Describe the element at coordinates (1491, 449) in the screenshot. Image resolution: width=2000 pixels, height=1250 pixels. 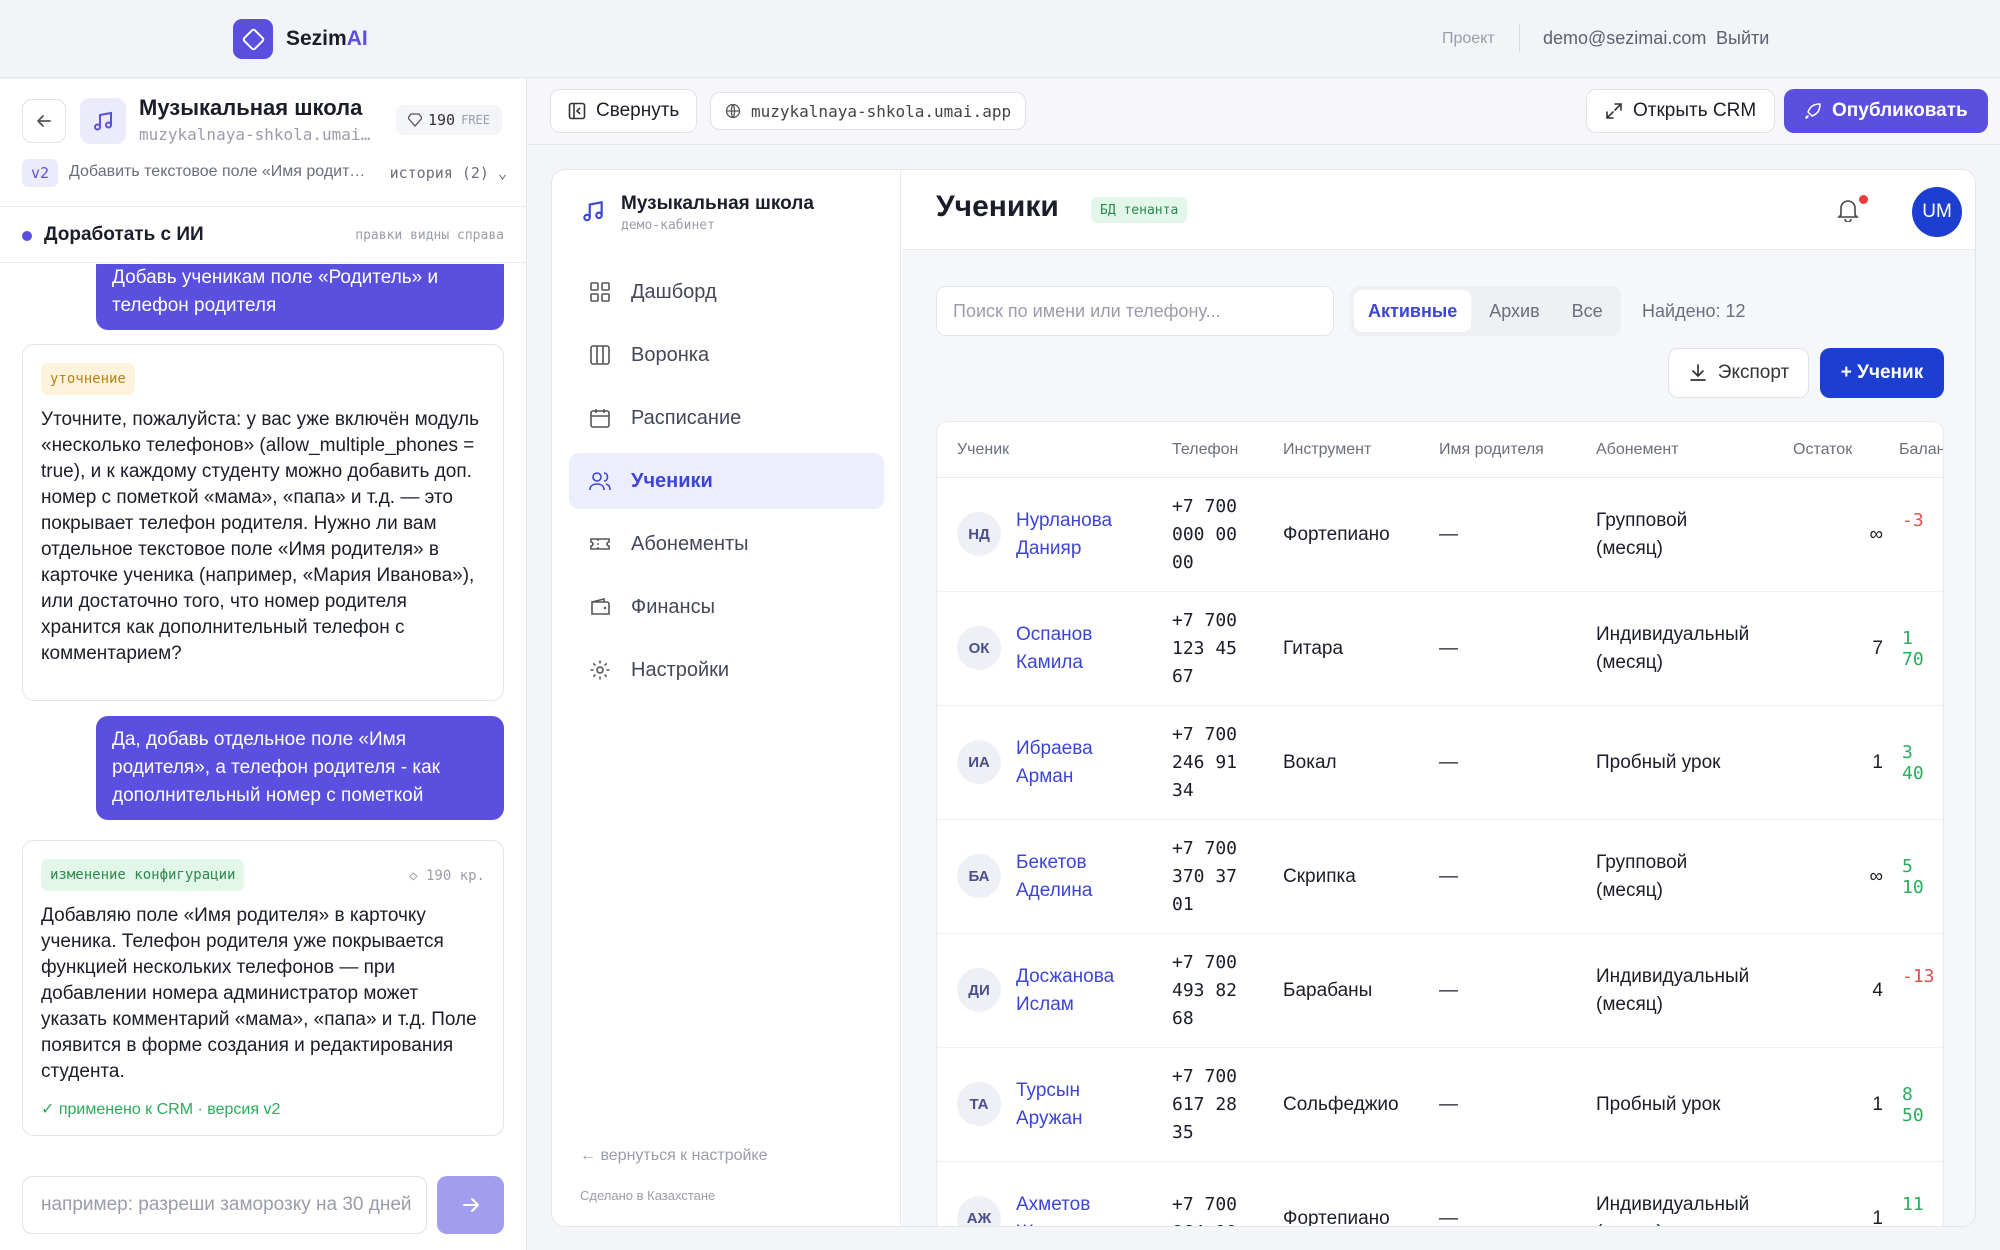
I see `column-header: Имя родителя` at that location.